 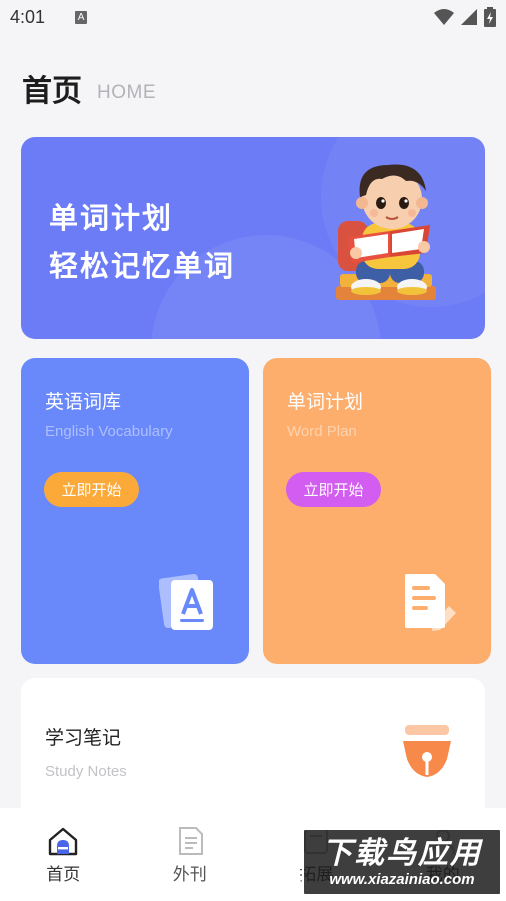 I want to click on status-bar: 4:01 A, so click(x=253, y=17).